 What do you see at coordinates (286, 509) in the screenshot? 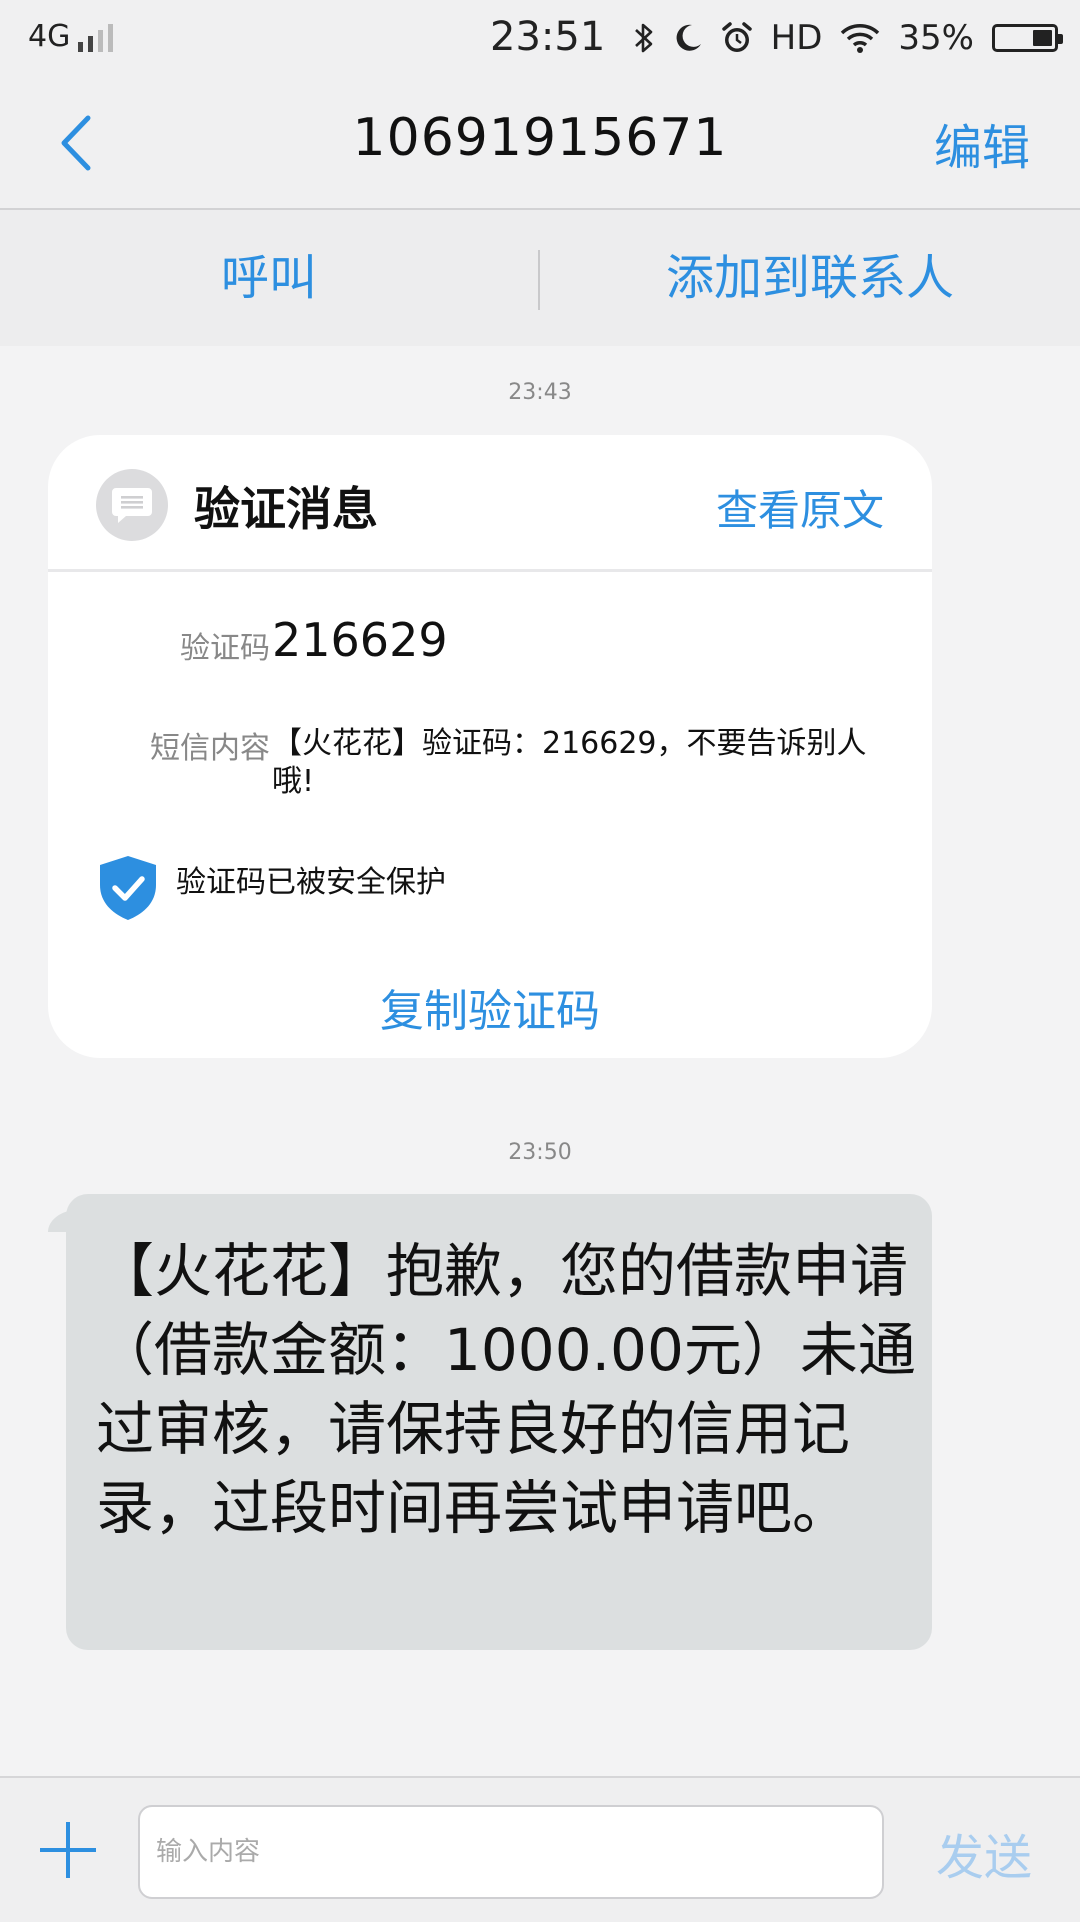
I see `card-title: 验证消息` at bounding box center [286, 509].